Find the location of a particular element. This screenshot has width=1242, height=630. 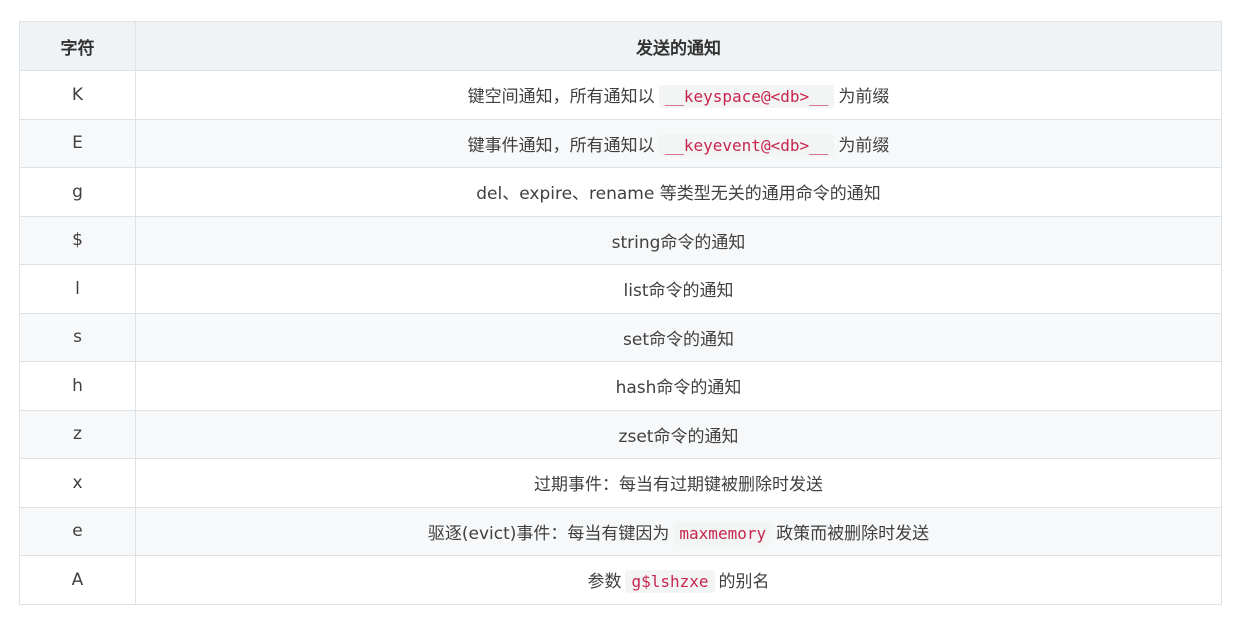

table-row: l list命令的通知 is located at coordinates (620, 289).